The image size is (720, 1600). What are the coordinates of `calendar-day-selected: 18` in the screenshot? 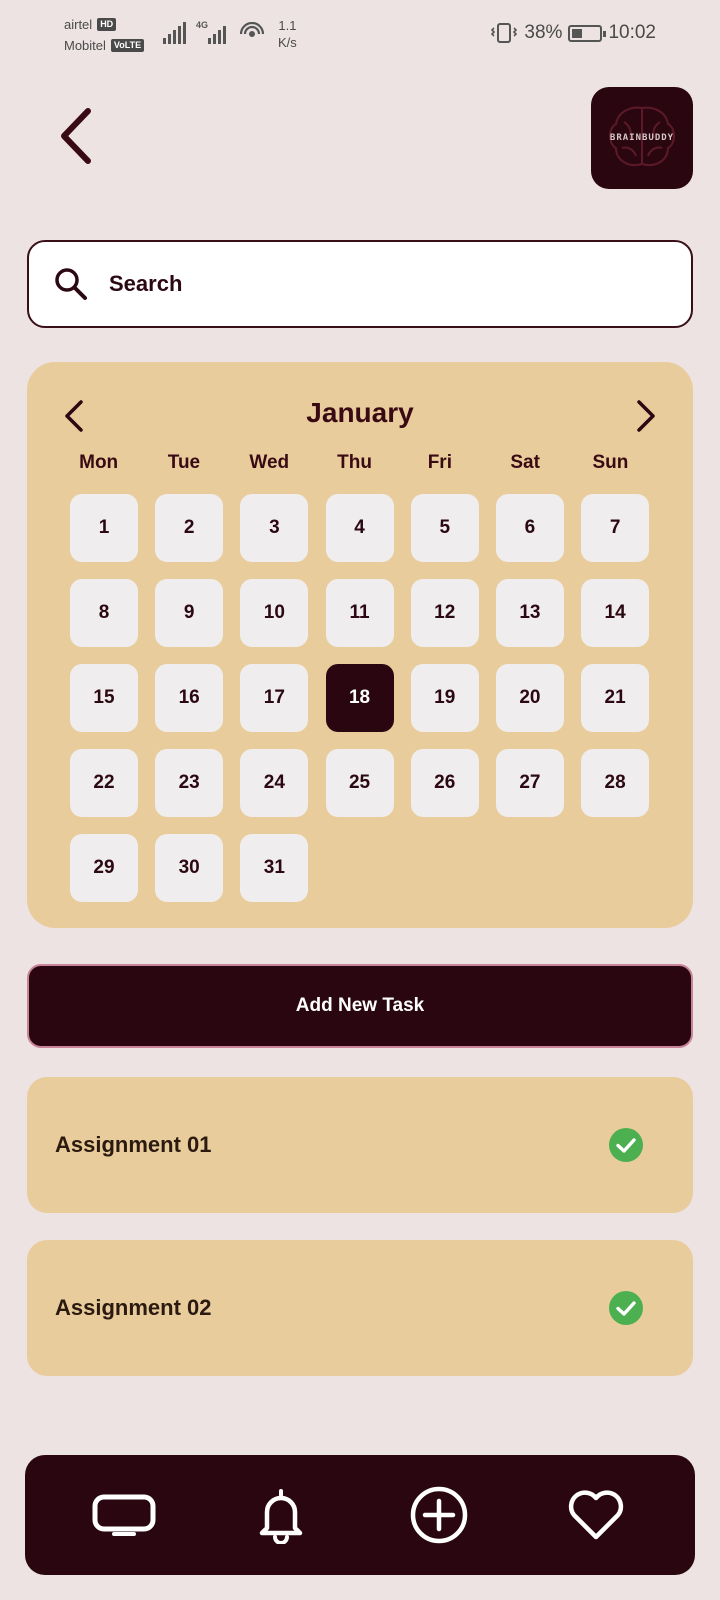 It's located at (359, 698).